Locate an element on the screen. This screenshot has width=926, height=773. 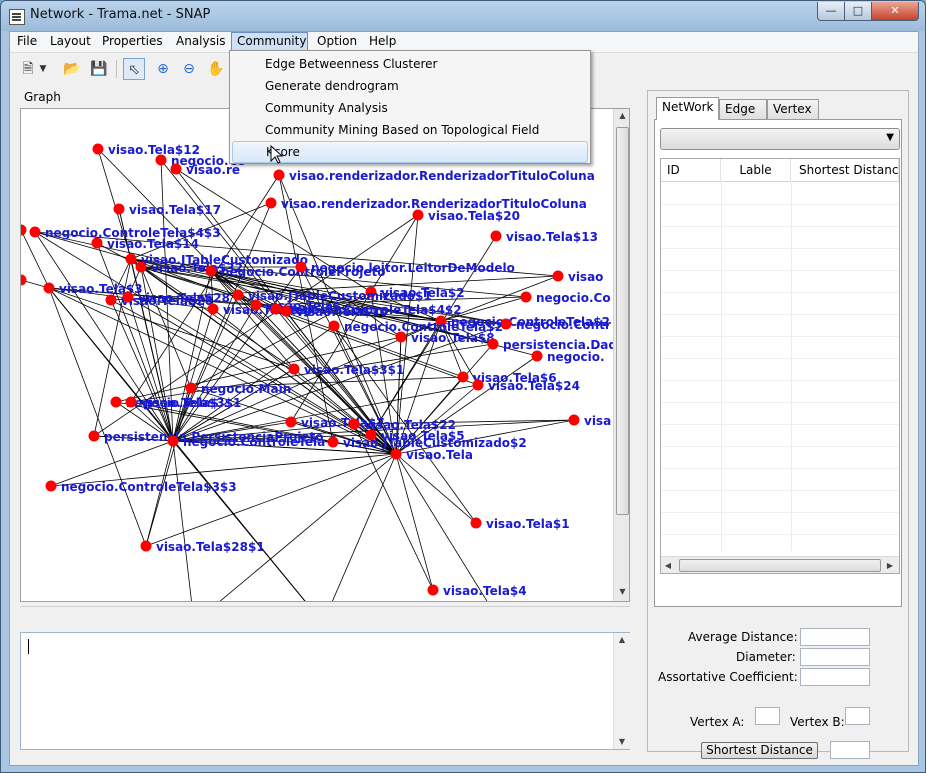
menu-item-kcore: Kcore is located at coordinates (410, 152).